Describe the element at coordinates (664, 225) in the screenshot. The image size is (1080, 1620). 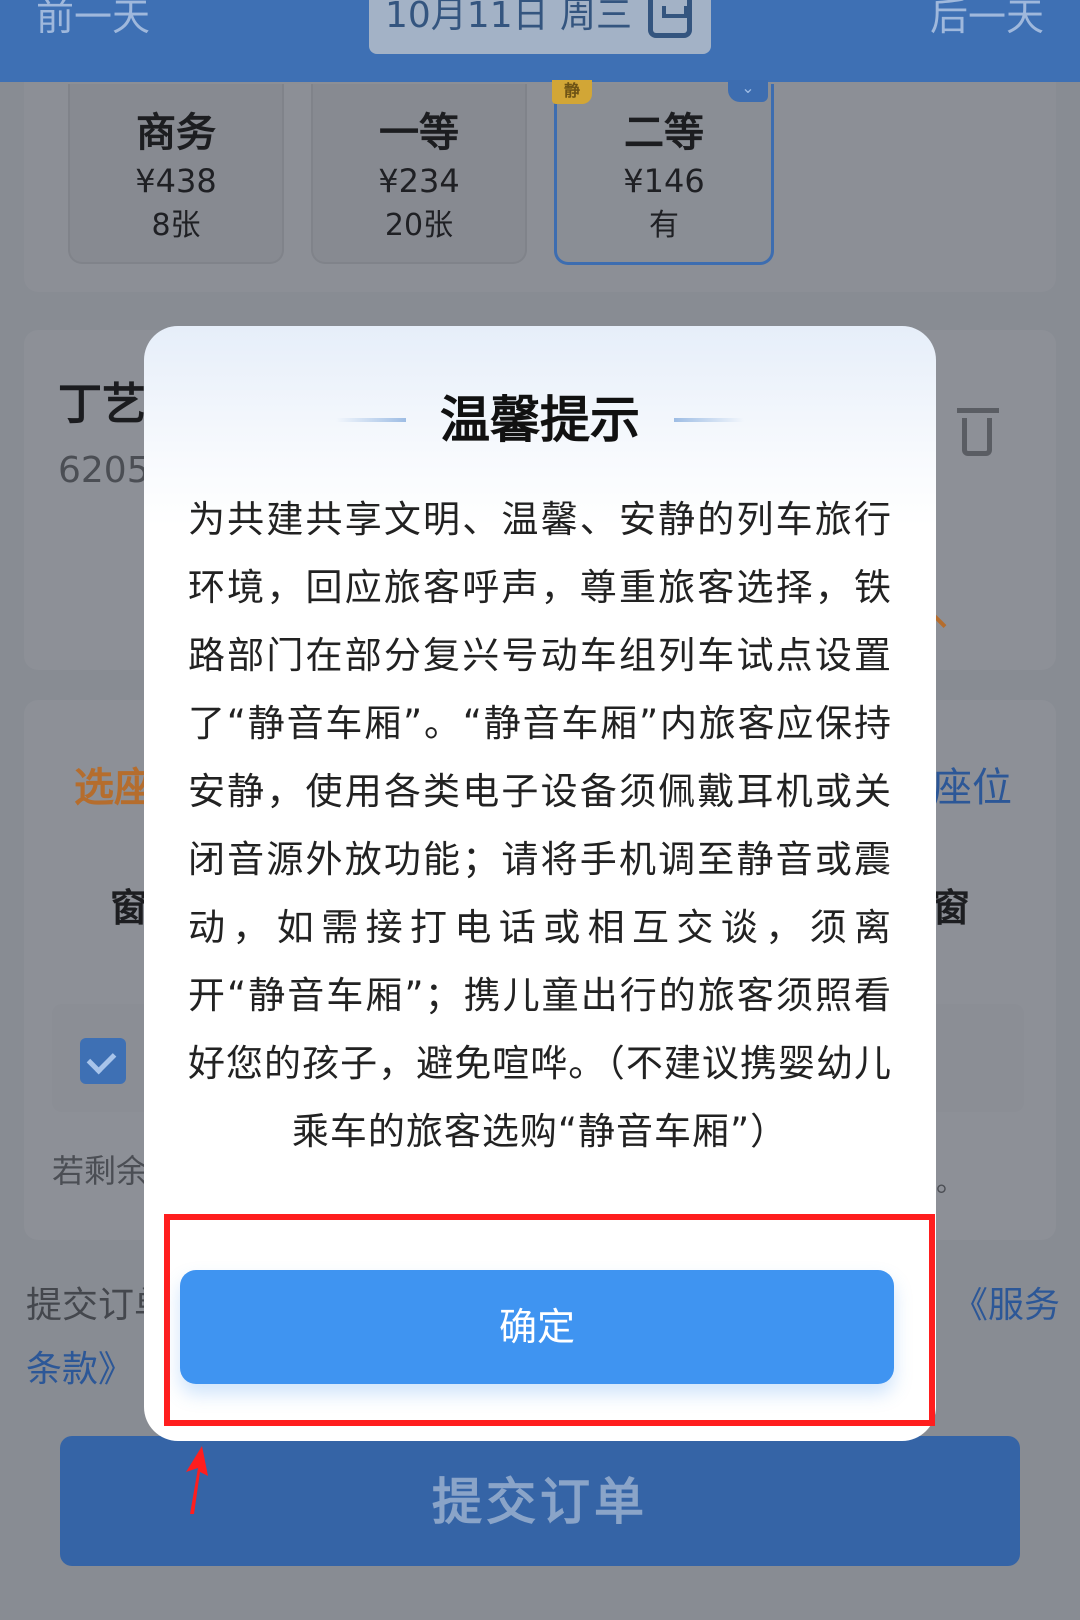
I see `seat-count: 有` at that location.